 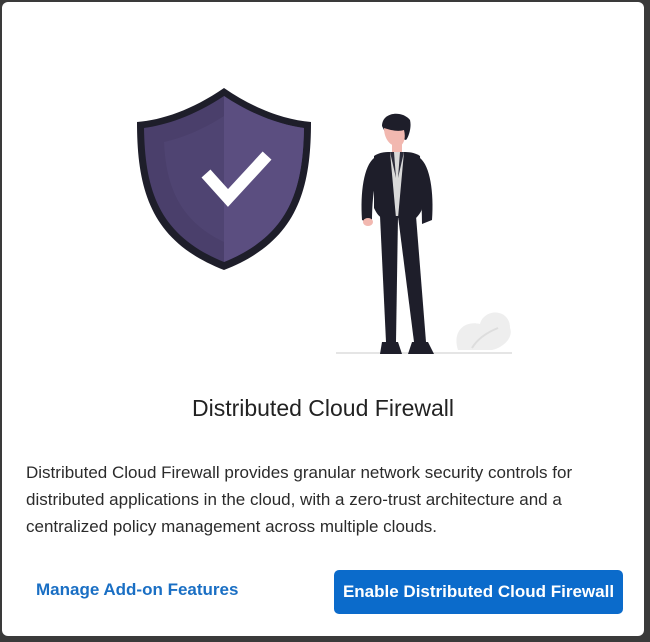 What do you see at coordinates (483, 331) in the screenshot?
I see `plant-icon` at bounding box center [483, 331].